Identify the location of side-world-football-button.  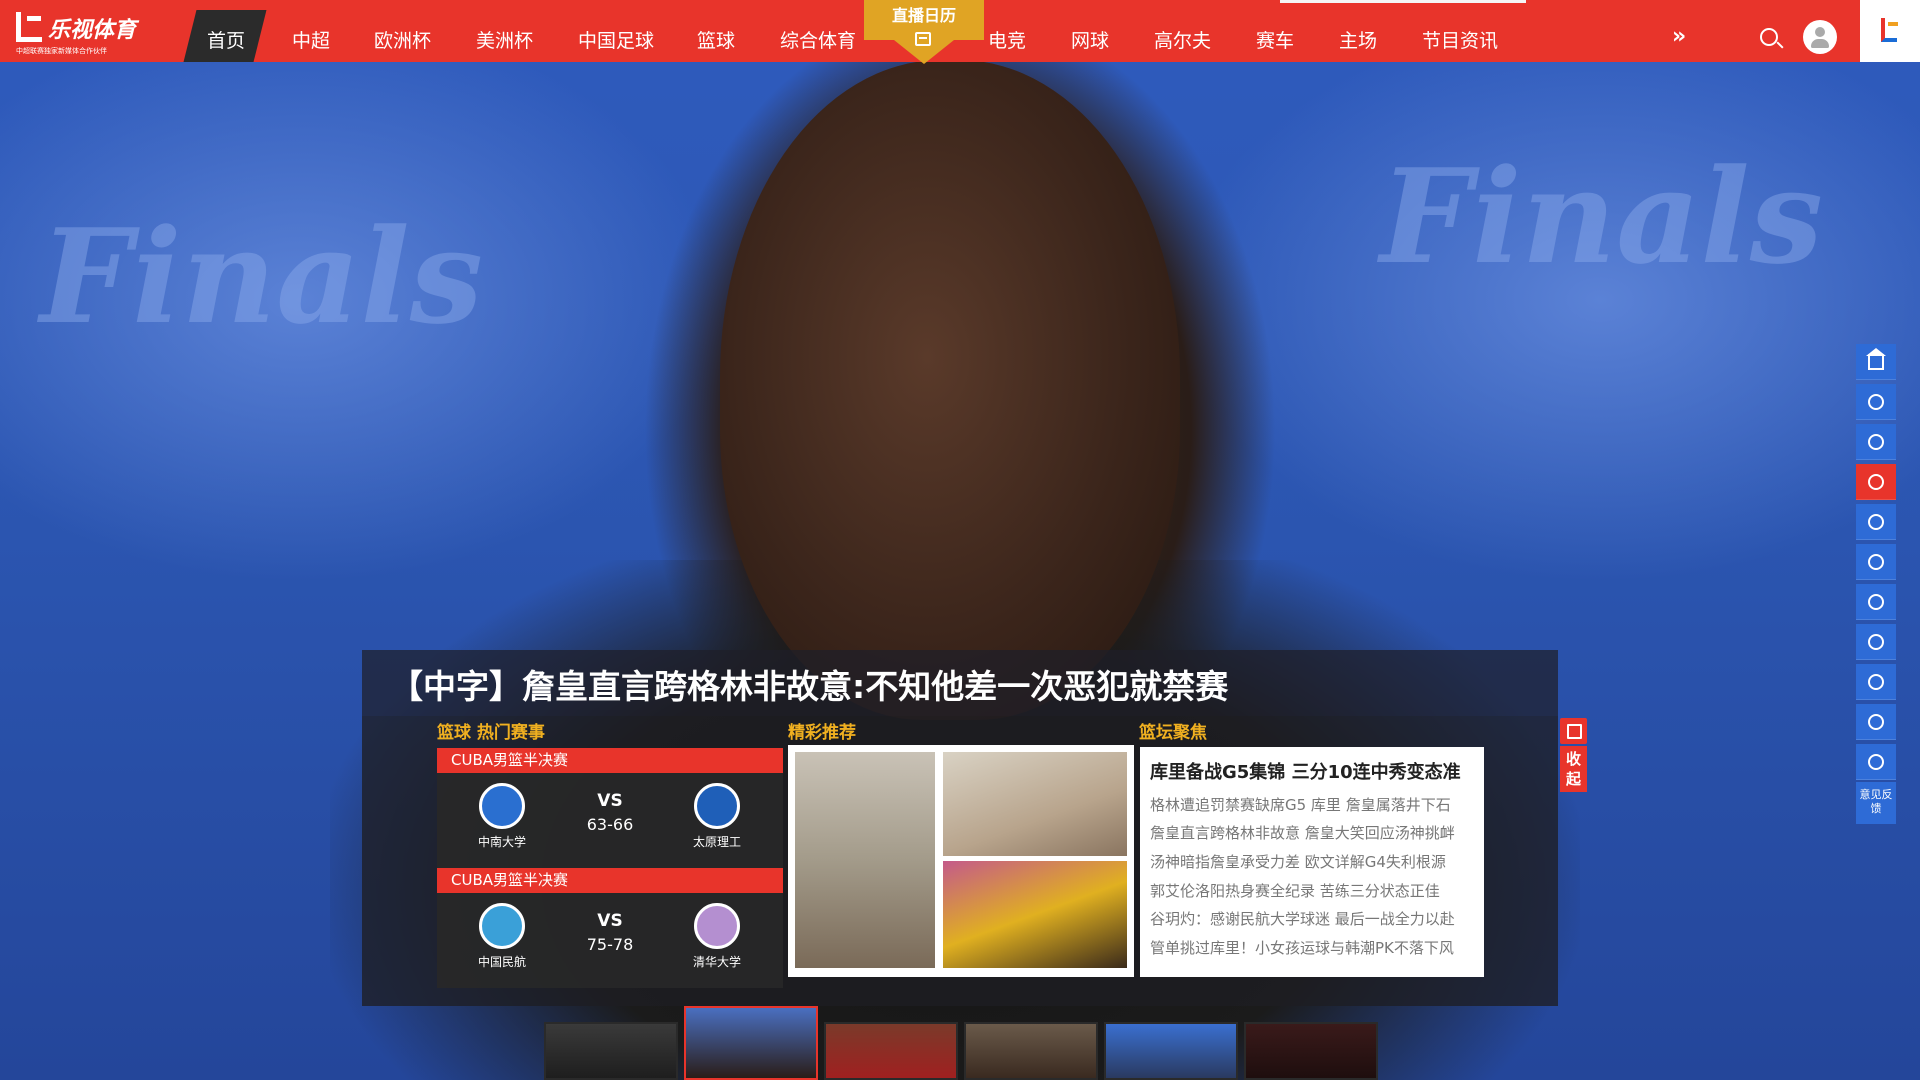
(1876, 442).